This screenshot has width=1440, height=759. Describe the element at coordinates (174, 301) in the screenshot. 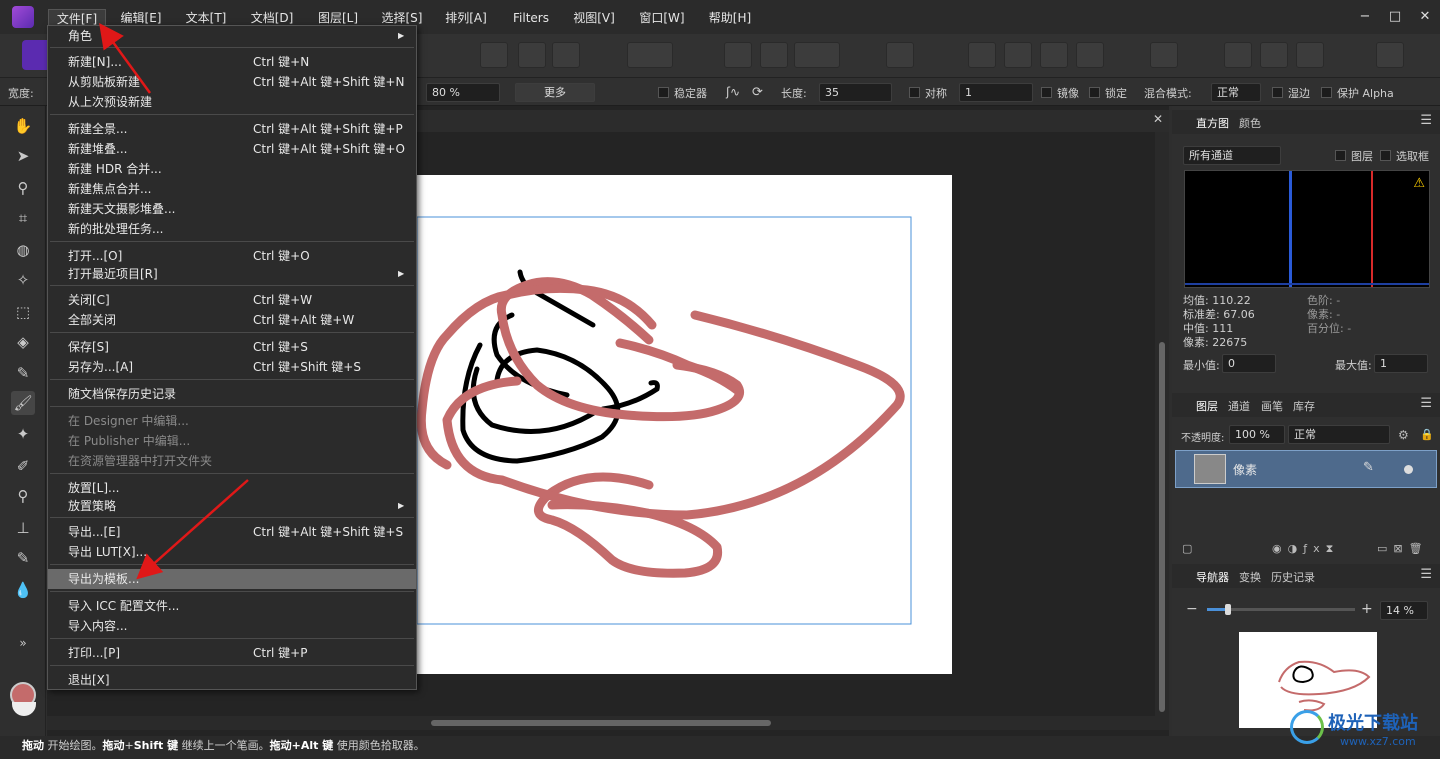

I see `annotation-arrows` at that location.